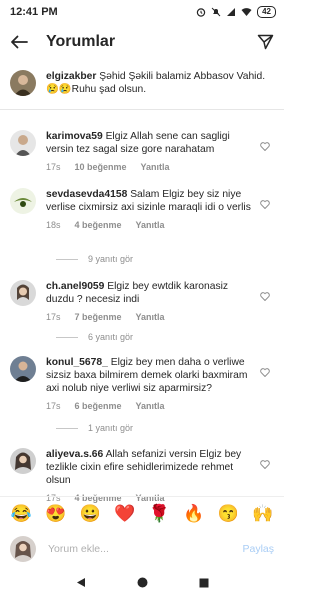 This screenshot has width=320, height=600. Describe the element at coordinates (98, 317) in the screenshot. I see `likes-count: 7 beğenme` at that location.